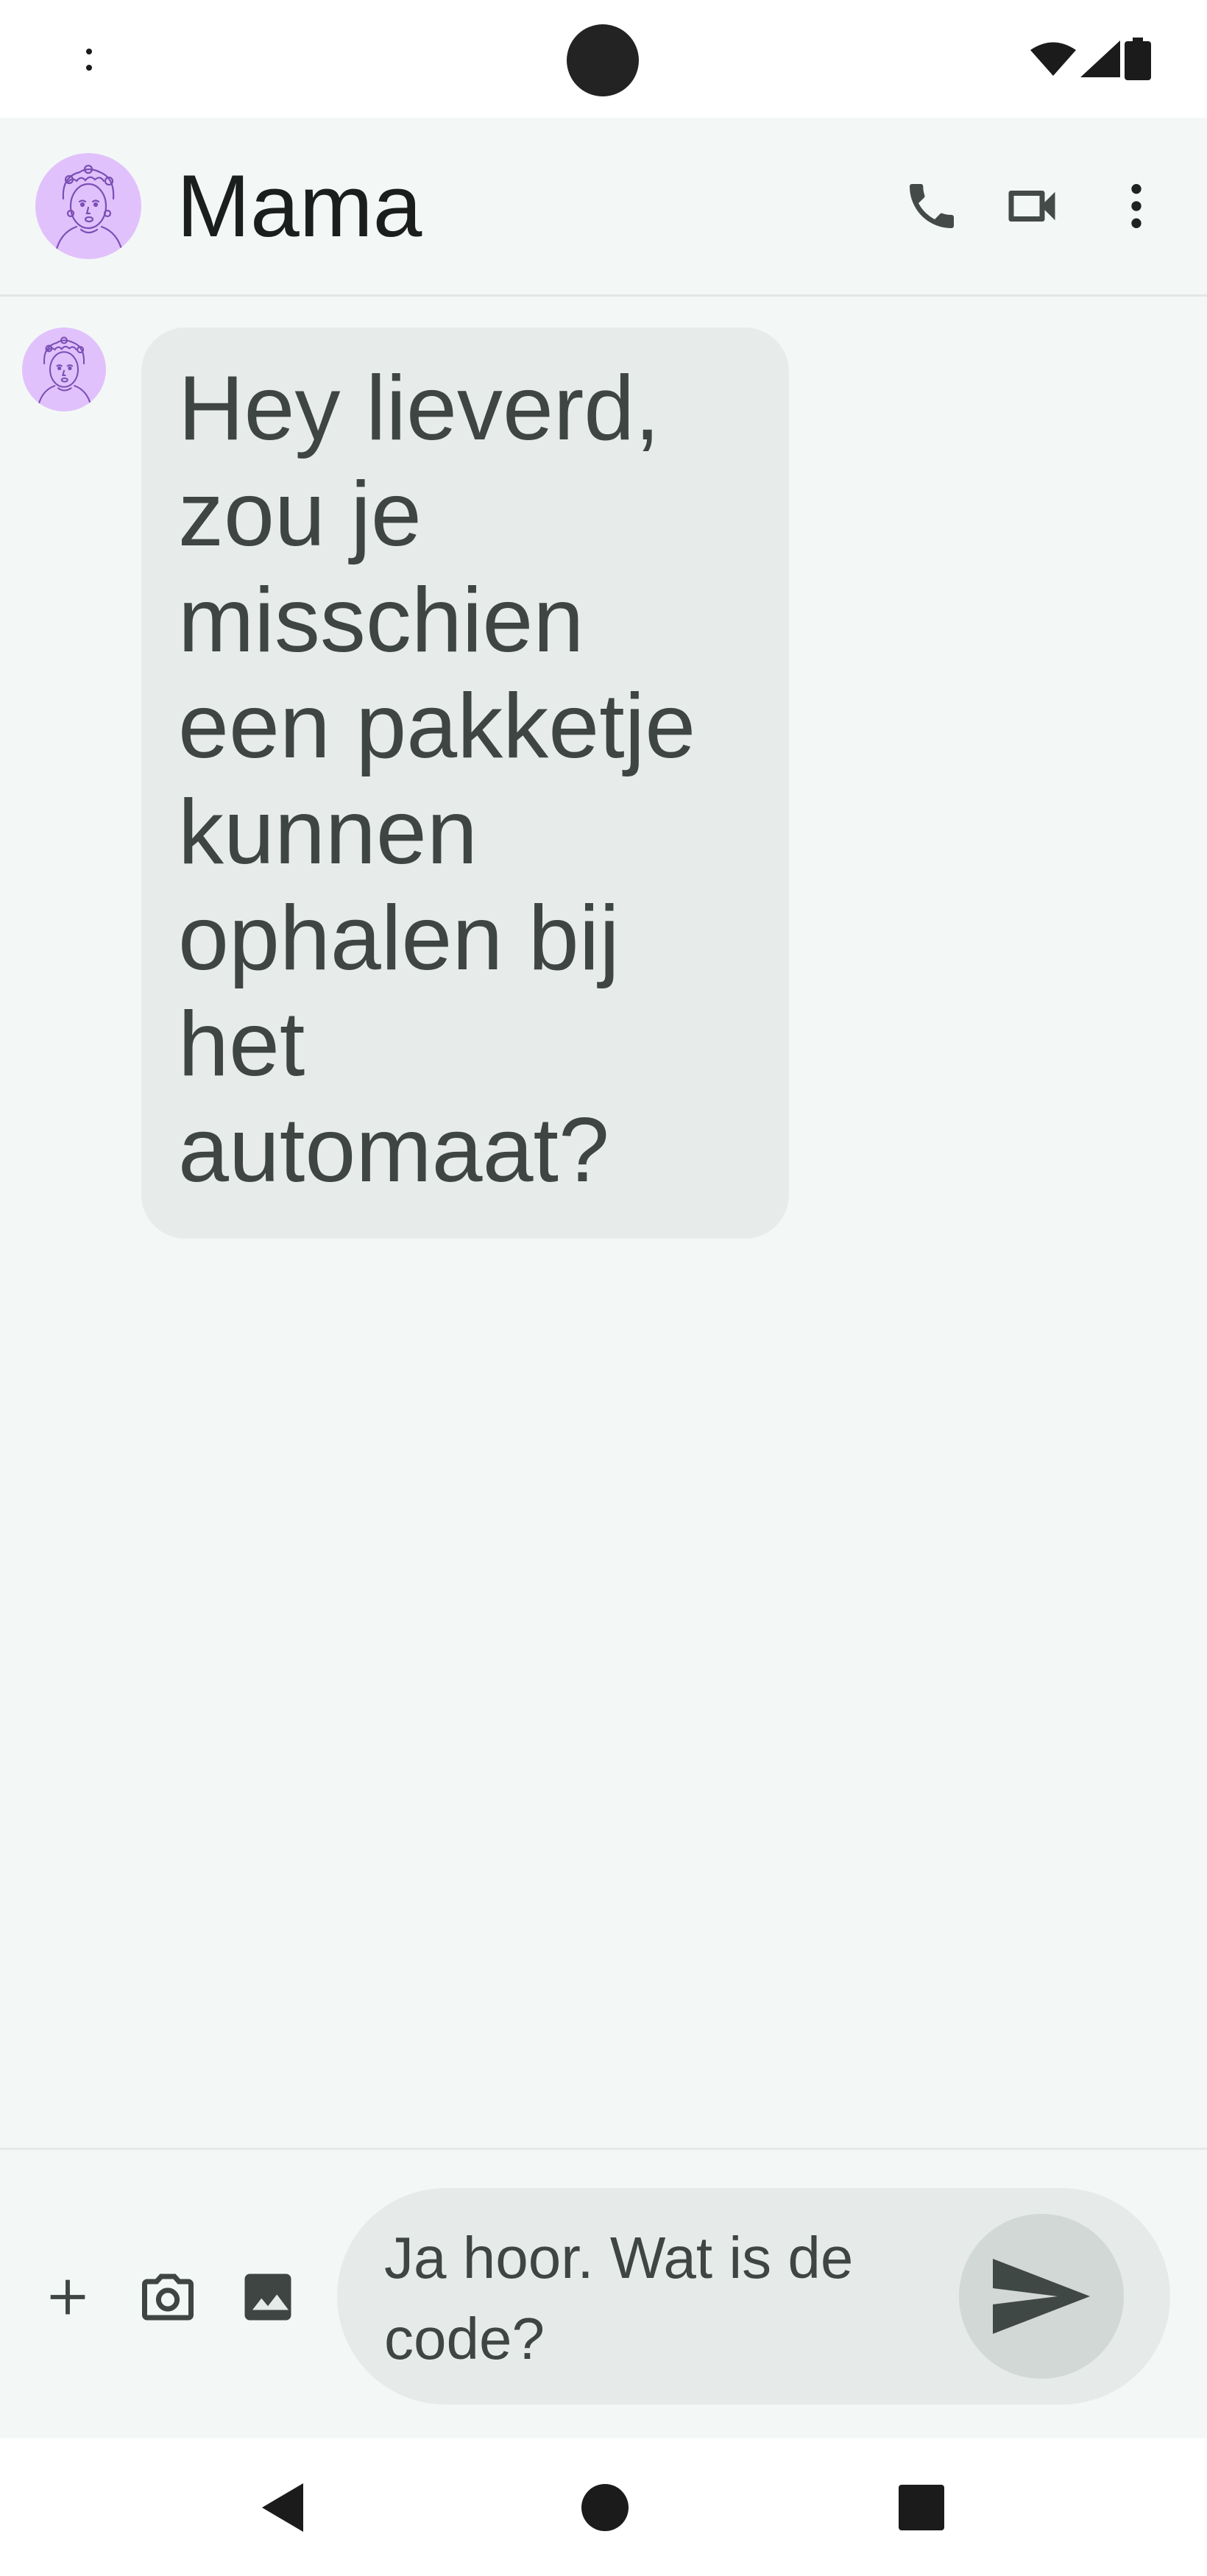  What do you see at coordinates (1138, 59) in the screenshot?
I see `battery-icon` at bounding box center [1138, 59].